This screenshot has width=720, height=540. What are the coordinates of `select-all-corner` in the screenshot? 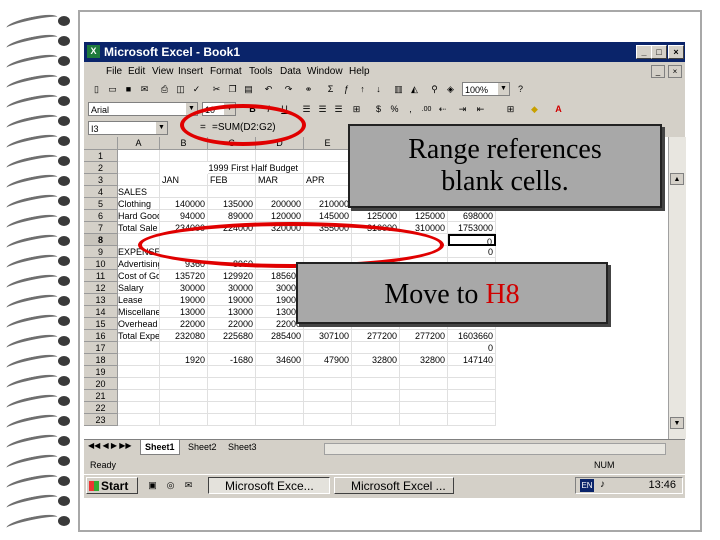 It's located at (101, 143).